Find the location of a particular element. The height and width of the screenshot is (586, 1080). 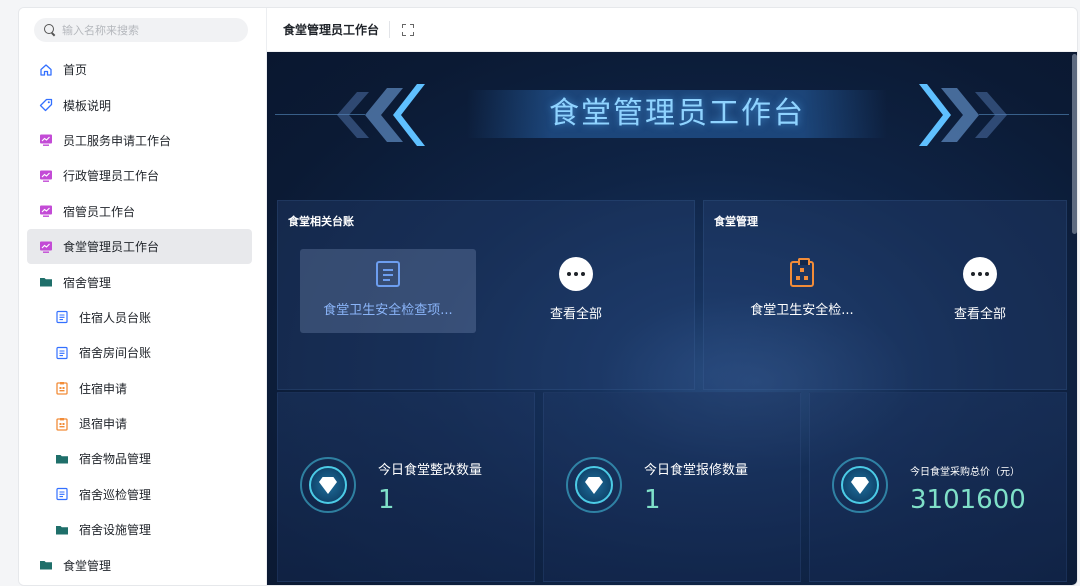

stat-value: 3101600 is located at coordinates (968, 500).